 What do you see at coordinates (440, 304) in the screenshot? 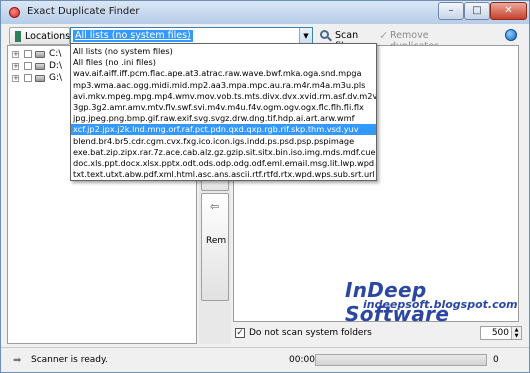
I see `brand-url: indeepsoft.blogspot.com` at bounding box center [440, 304].